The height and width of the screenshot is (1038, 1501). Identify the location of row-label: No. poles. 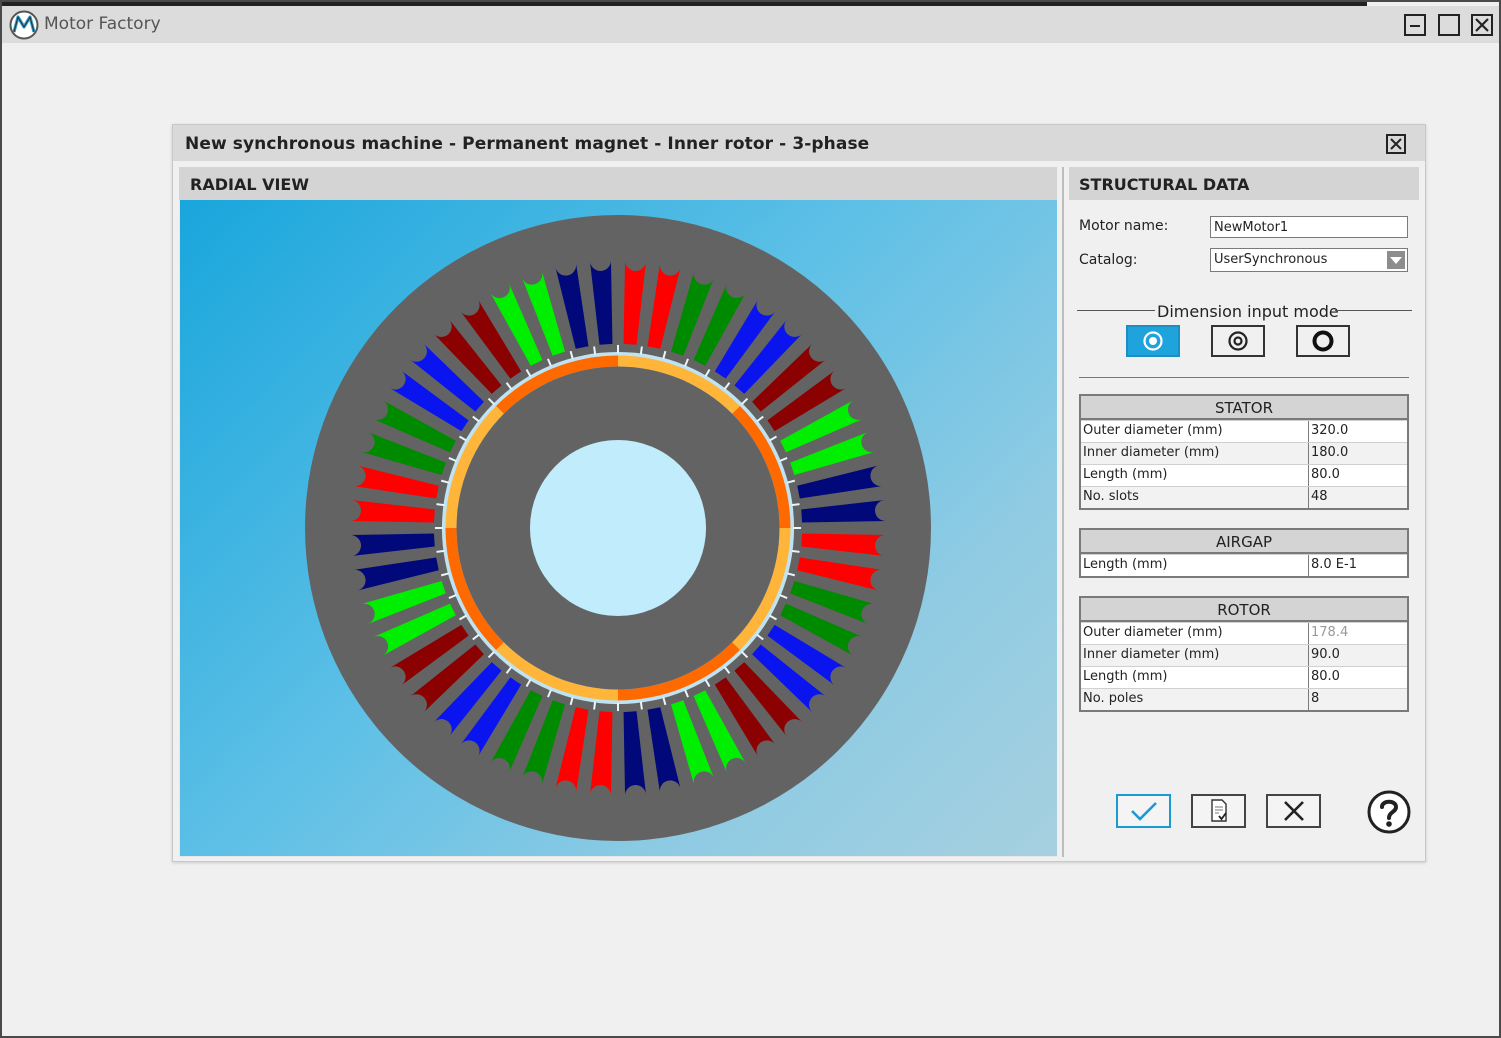
(1195, 699).